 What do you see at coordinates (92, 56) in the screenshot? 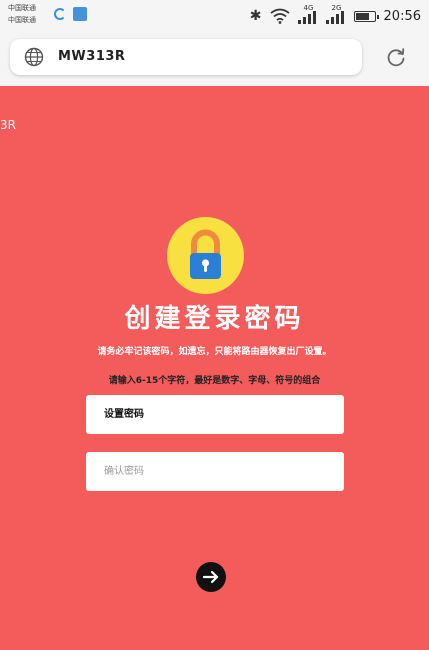
I see `url-text: MW313R` at bounding box center [92, 56].